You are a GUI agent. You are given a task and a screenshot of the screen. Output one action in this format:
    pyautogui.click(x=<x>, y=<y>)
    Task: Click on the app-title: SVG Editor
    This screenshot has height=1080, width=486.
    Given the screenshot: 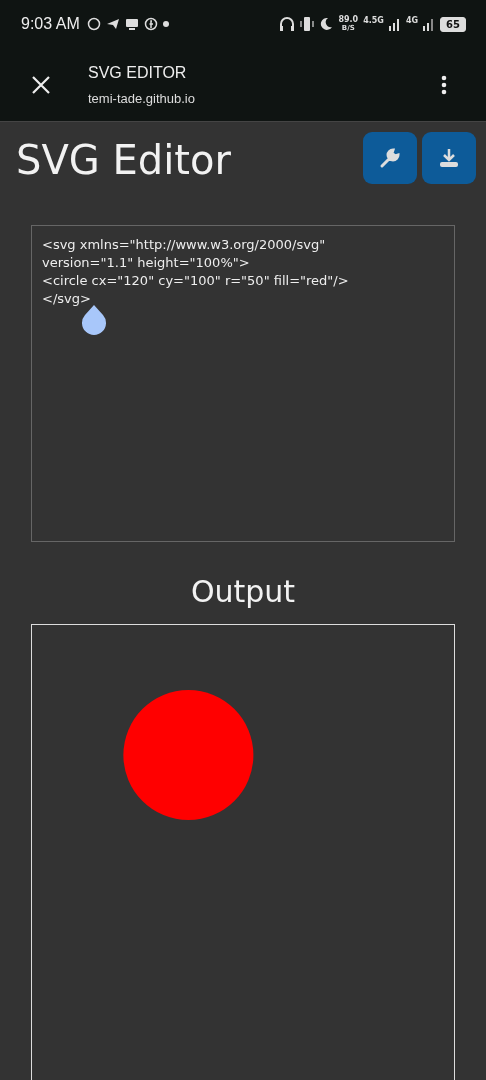 What is the action you would take?
    pyautogui.click(x=123, y=160)
    